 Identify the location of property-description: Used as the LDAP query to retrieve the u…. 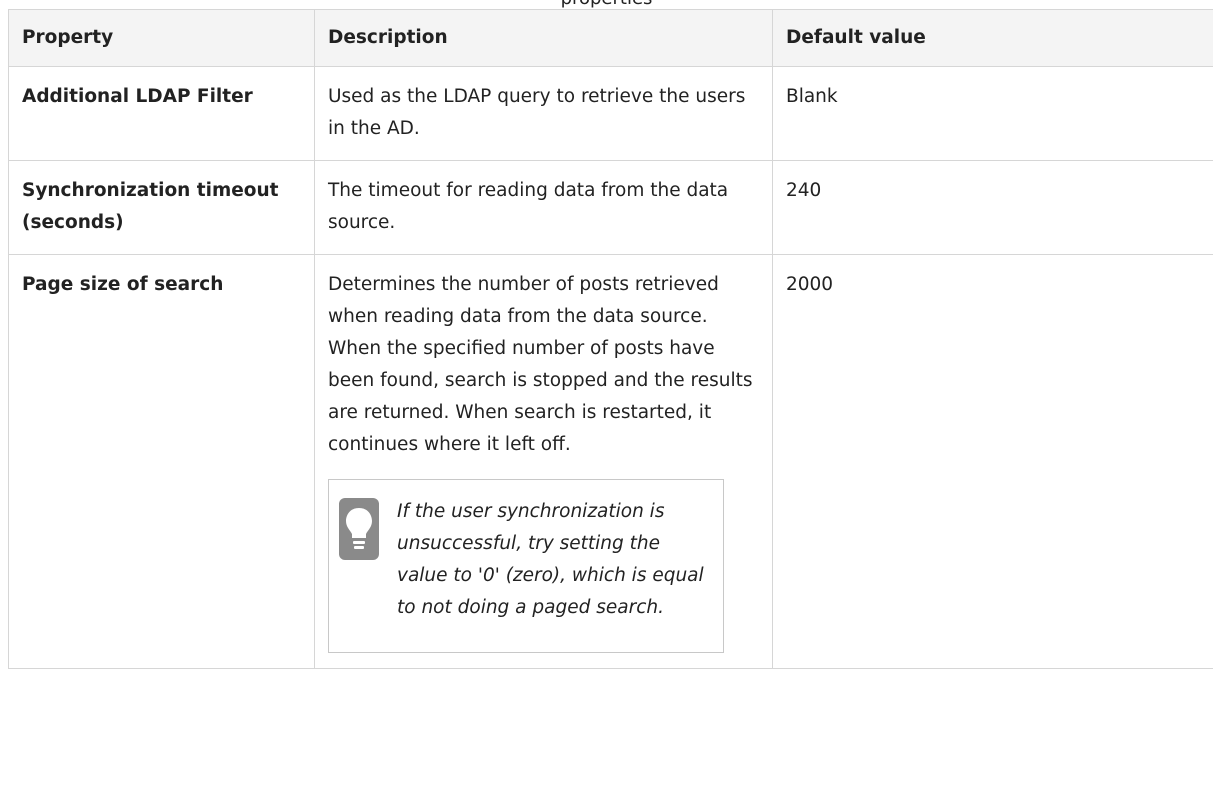
(543, 113).